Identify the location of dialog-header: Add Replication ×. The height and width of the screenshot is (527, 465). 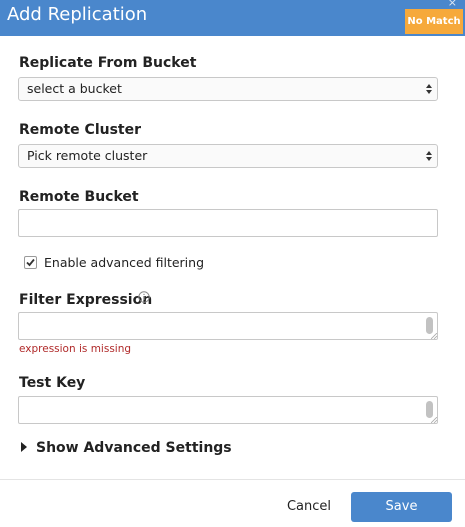
(232, 18).